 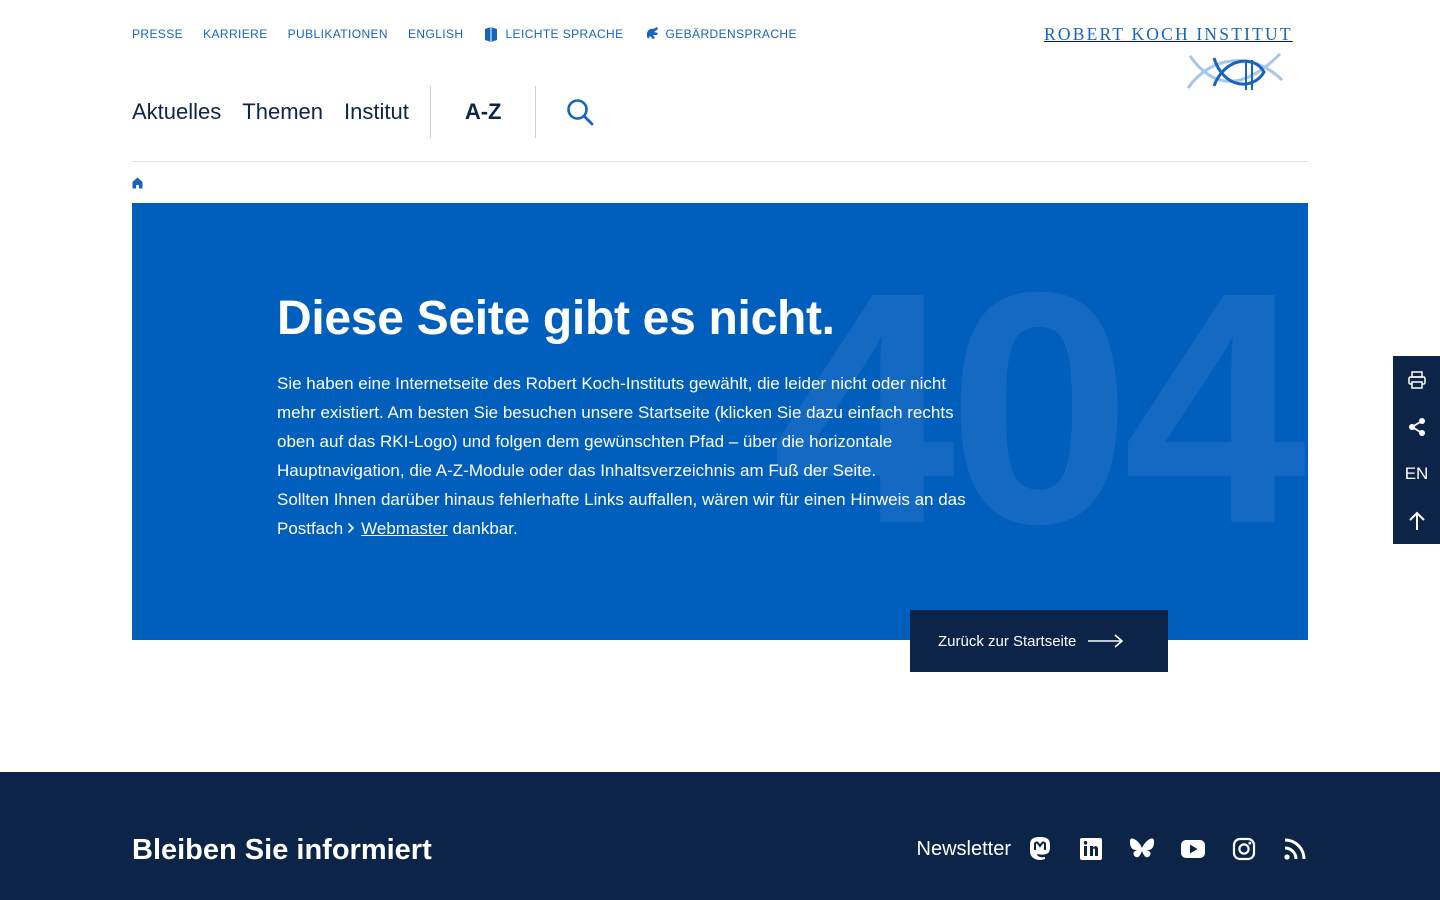 What do you see at coordinates (731, 34) in the screenshot?
I see `top-link-label: GEBÄRDENSPRACHE` at bounding box center [731, 34].